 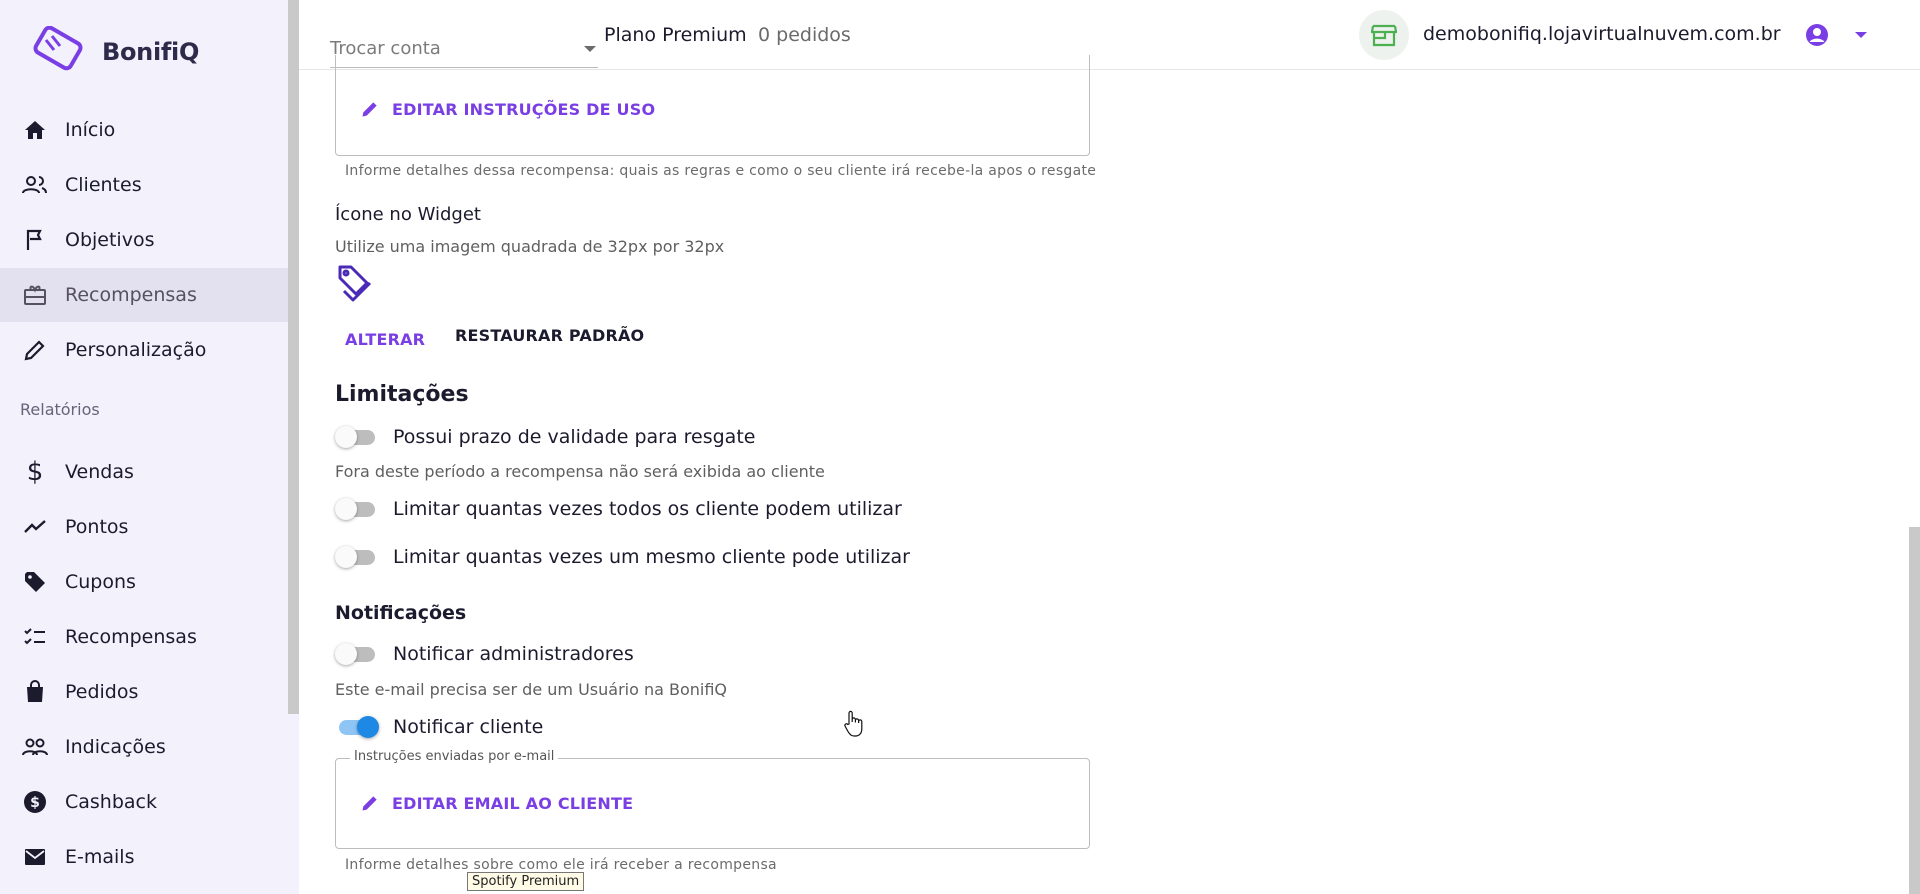 I want to click on store-icon, so click(x=1384, y=35).